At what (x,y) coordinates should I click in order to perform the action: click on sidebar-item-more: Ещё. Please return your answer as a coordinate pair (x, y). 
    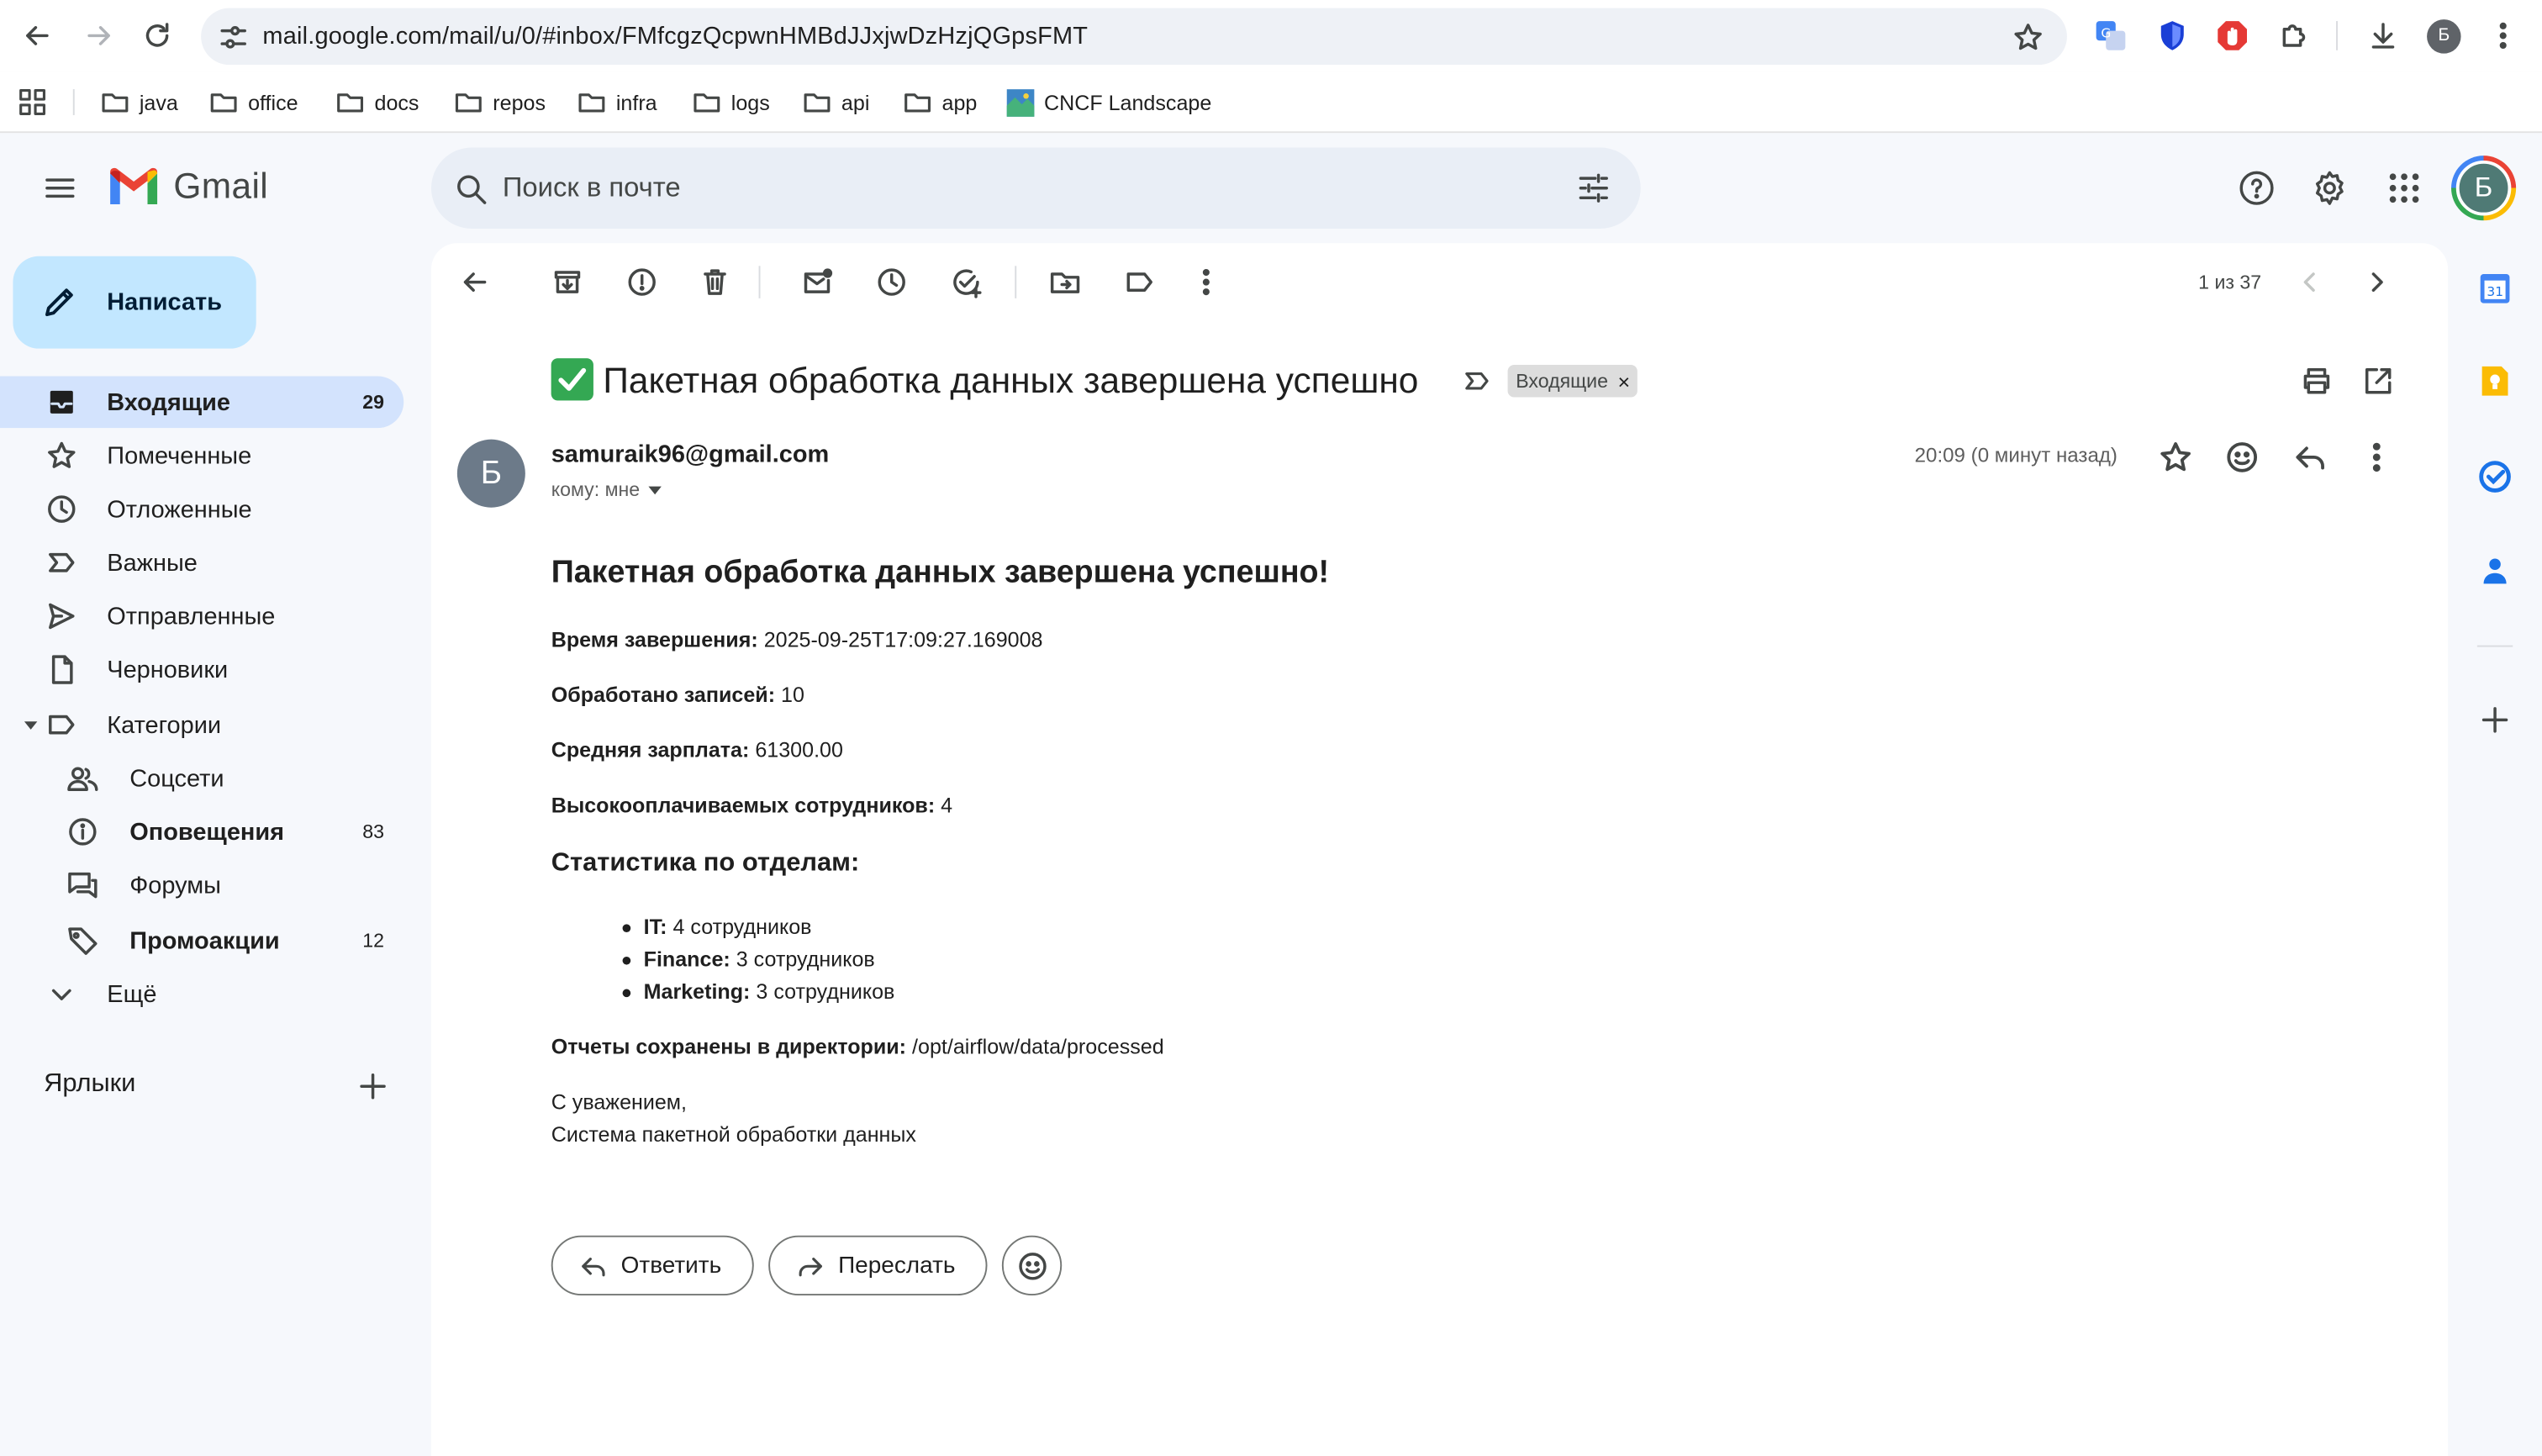
    Looking at the image, I should click on (201, 994).